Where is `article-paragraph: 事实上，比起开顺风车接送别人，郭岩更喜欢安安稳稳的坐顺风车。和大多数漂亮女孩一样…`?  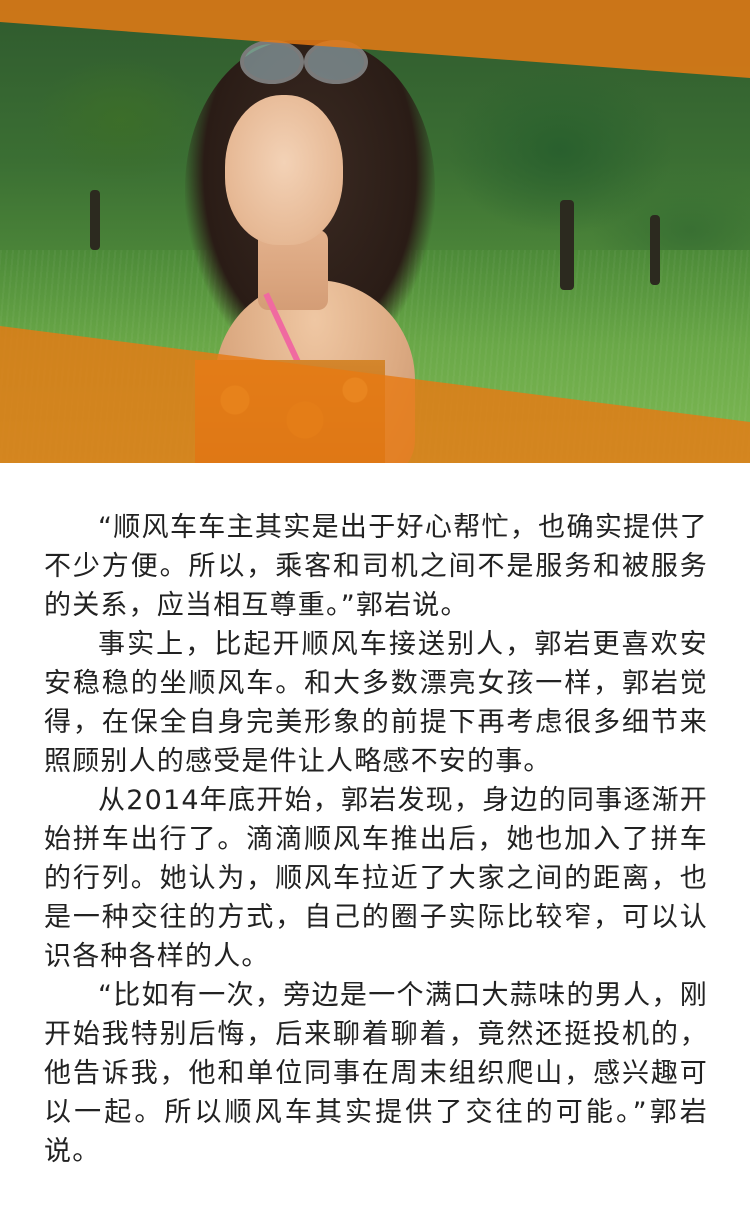 article-paragraph: 事实上，比起开顺风车接送别人，郭岩更喜欢安安稳稳的坐顺风车。和大多数漂亮女孩一样… is located at coordinates (376, 703).